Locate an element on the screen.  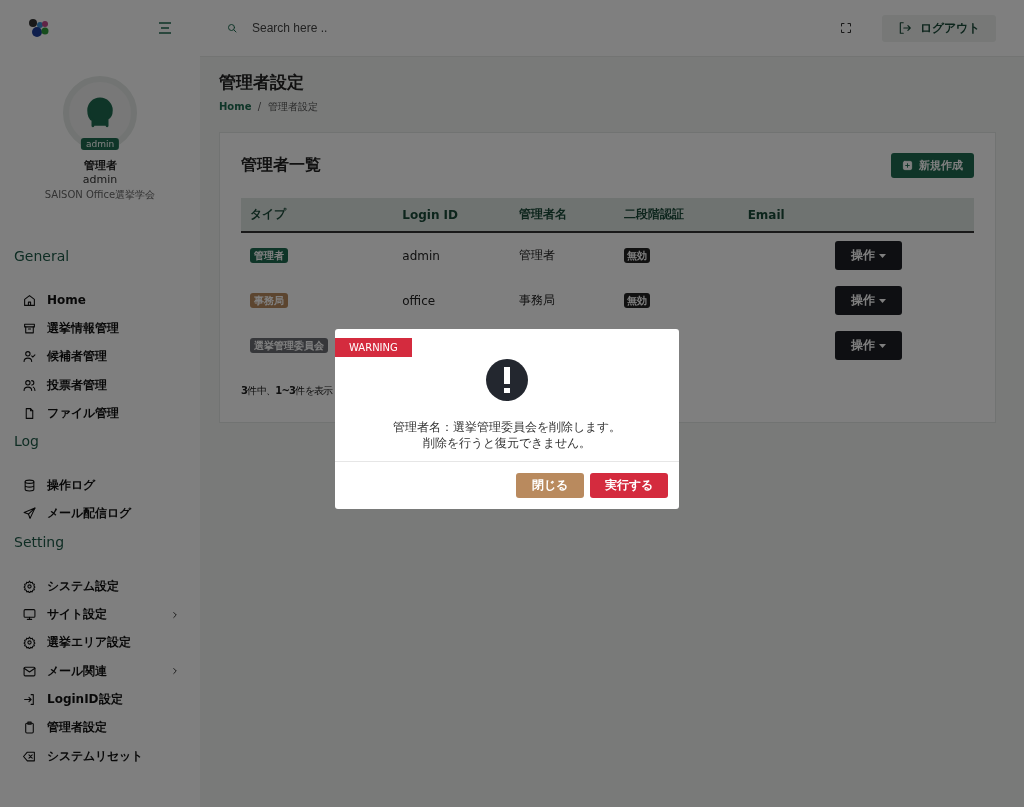
close-button: 閉じる is located at coordinates (550, 485).